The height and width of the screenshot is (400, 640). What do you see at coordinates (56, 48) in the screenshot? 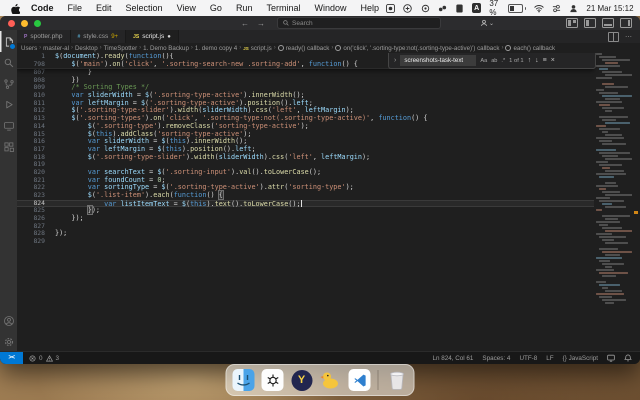
I see `breadcrumb-item: master-al` at bounding box center [56, 48].